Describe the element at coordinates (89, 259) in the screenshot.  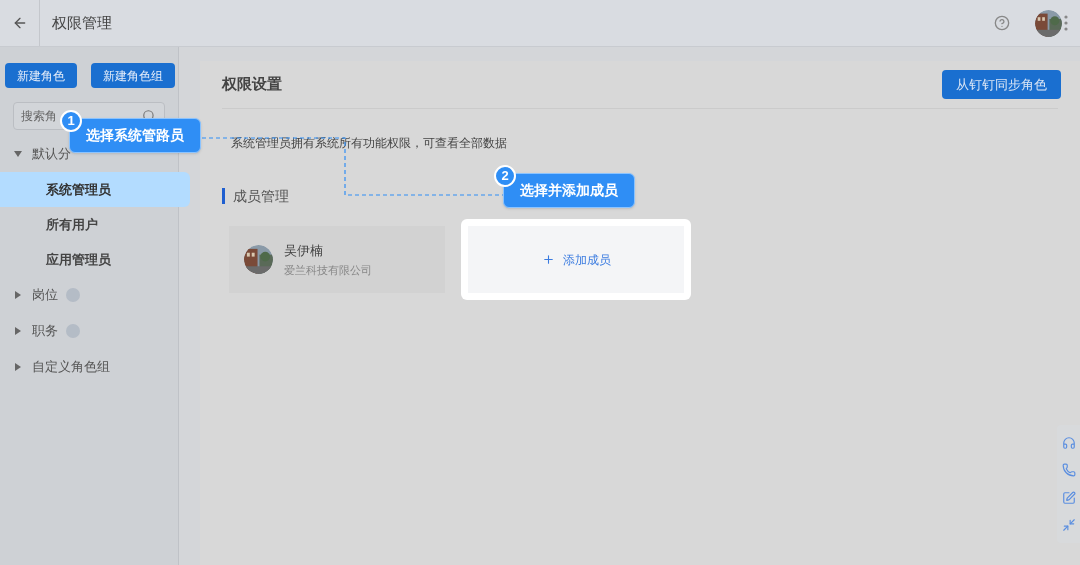
I see `tree-item: 应用管理员` at that location.